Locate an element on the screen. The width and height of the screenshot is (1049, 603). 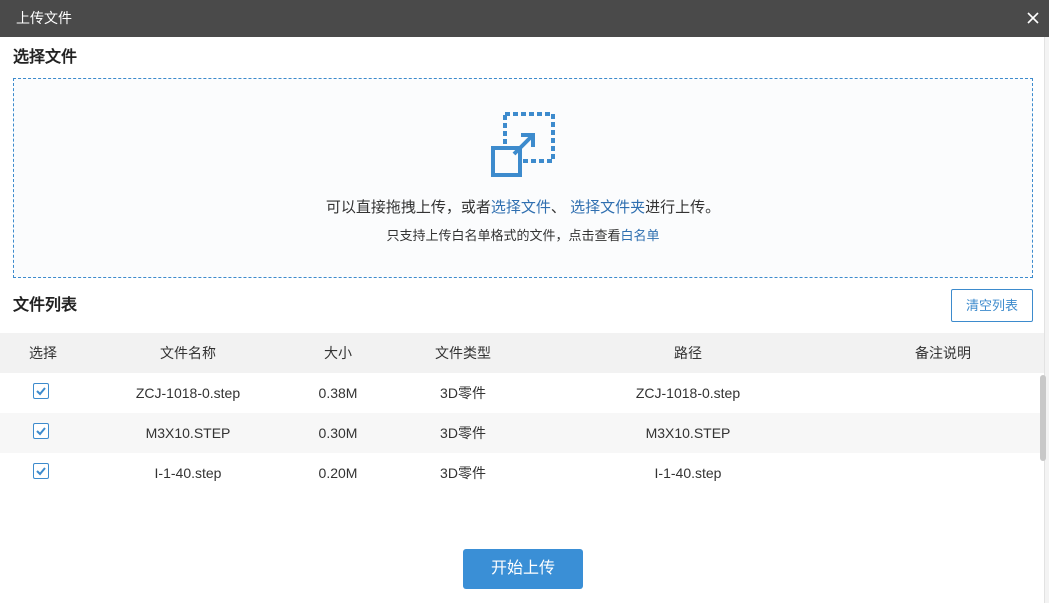
table-row: M3X10.STEP 0.30M 3D零件 M3X10.STEP is located at coordinates (522, 433).